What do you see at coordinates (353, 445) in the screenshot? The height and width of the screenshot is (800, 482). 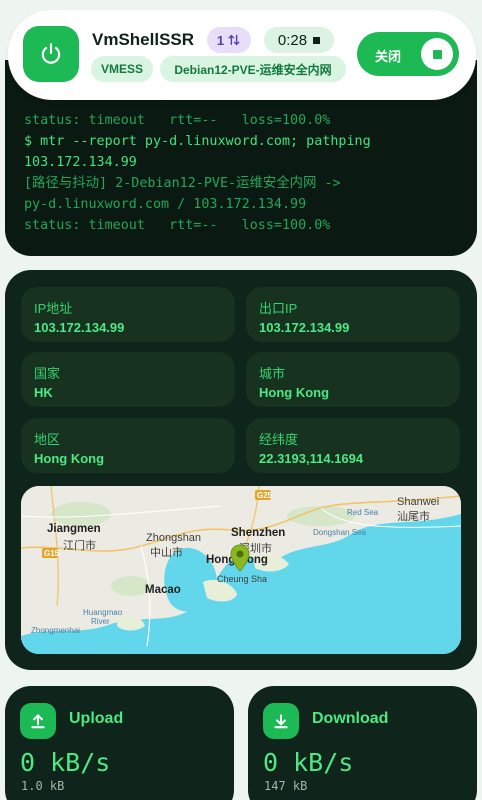 I see `coordinates-cell: 经纬度 22.3193,114.1694` at bounding box center [353, 445].